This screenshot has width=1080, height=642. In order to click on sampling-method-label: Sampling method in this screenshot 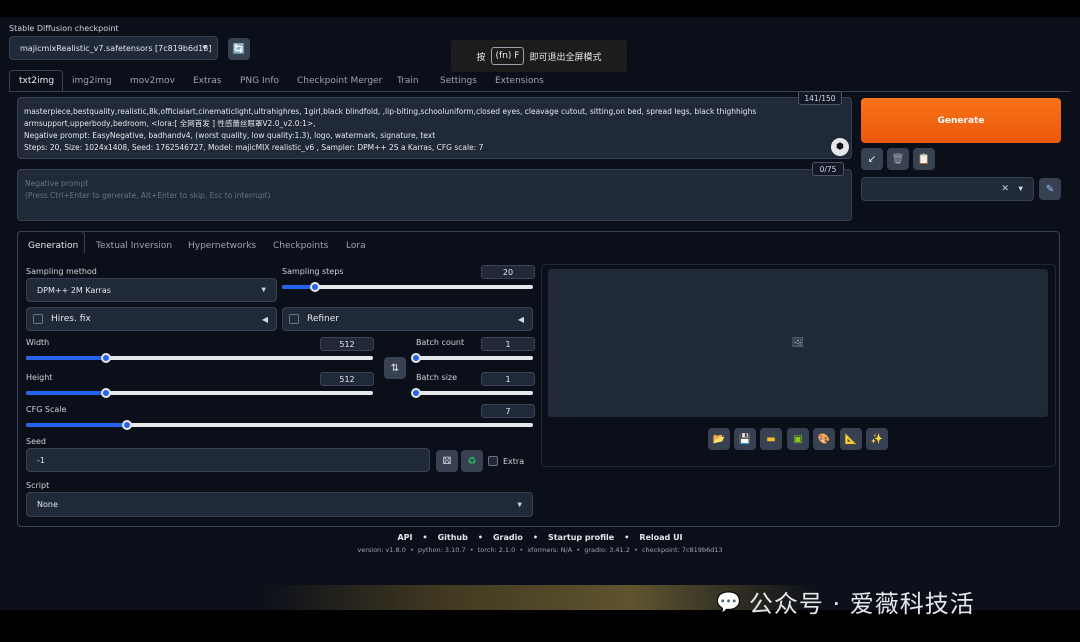, I will do `click(61, 271)`.